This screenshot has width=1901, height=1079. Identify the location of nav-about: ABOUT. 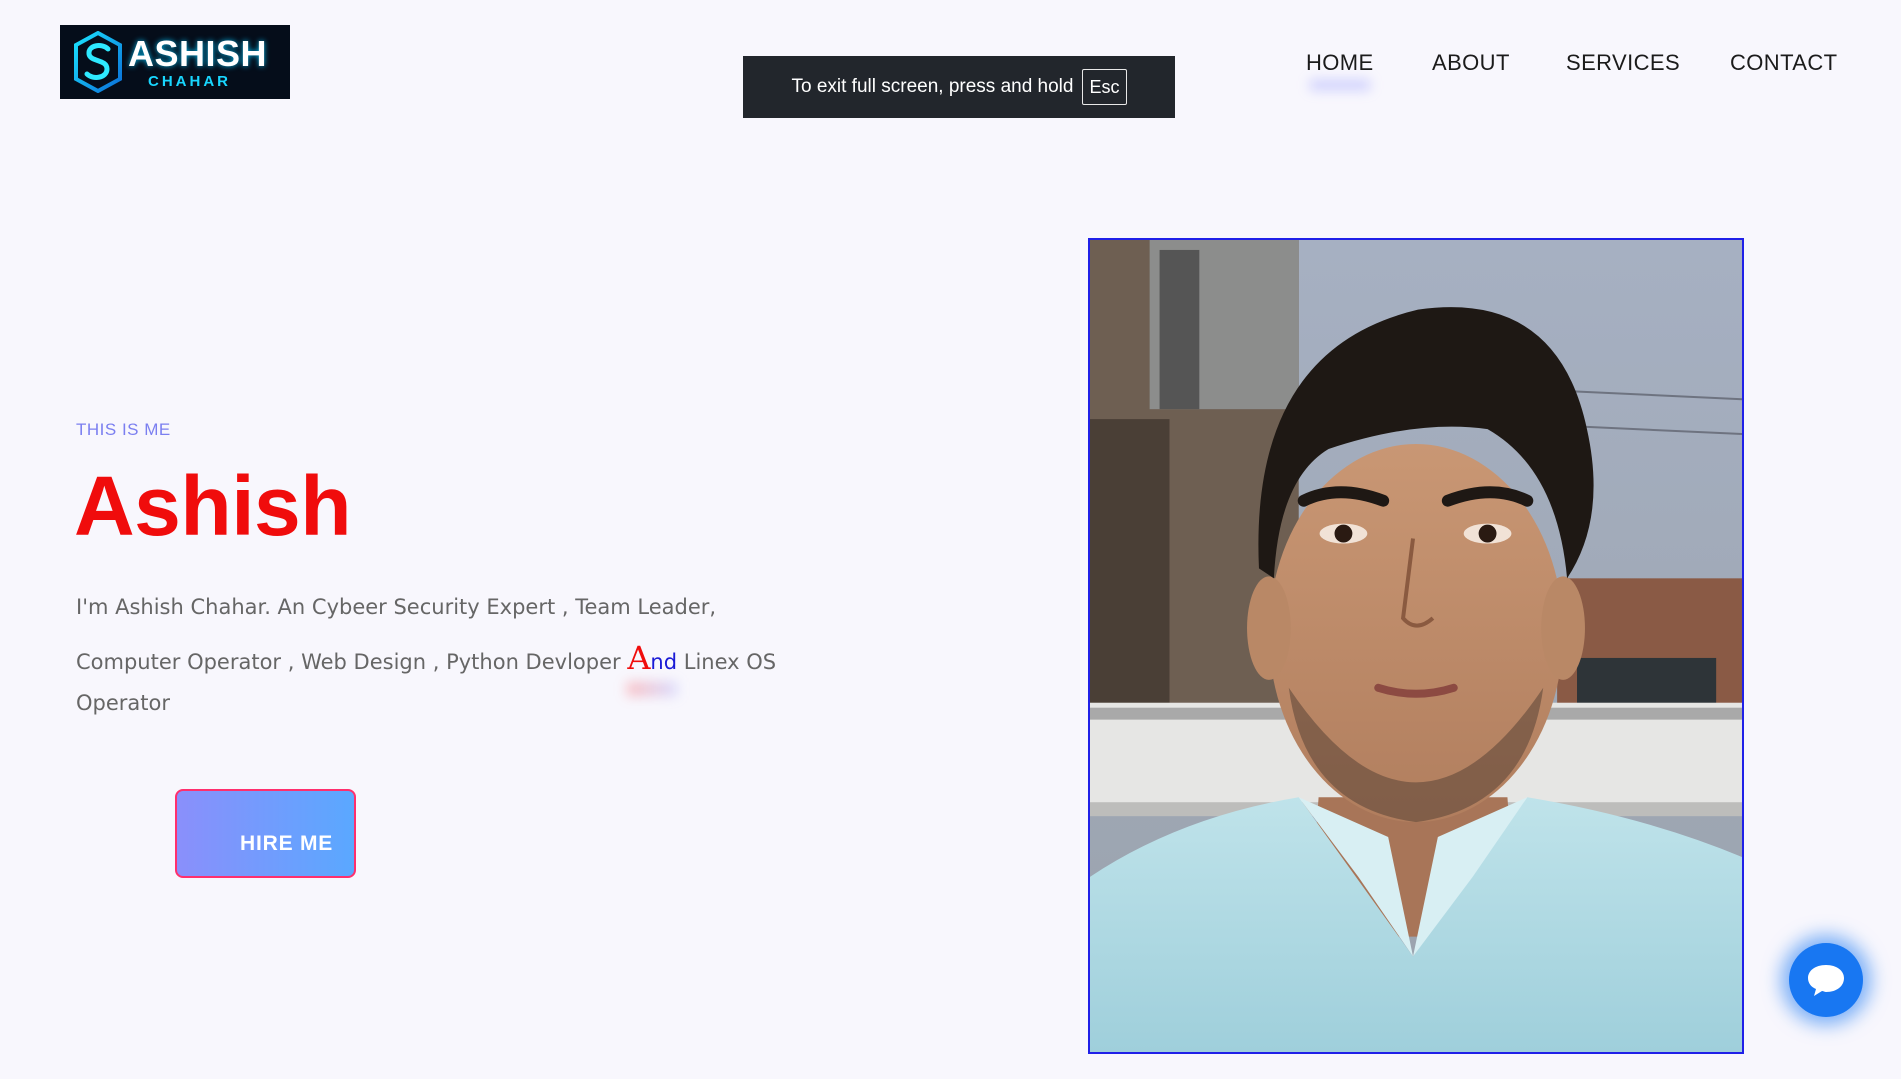
(1471, 63).